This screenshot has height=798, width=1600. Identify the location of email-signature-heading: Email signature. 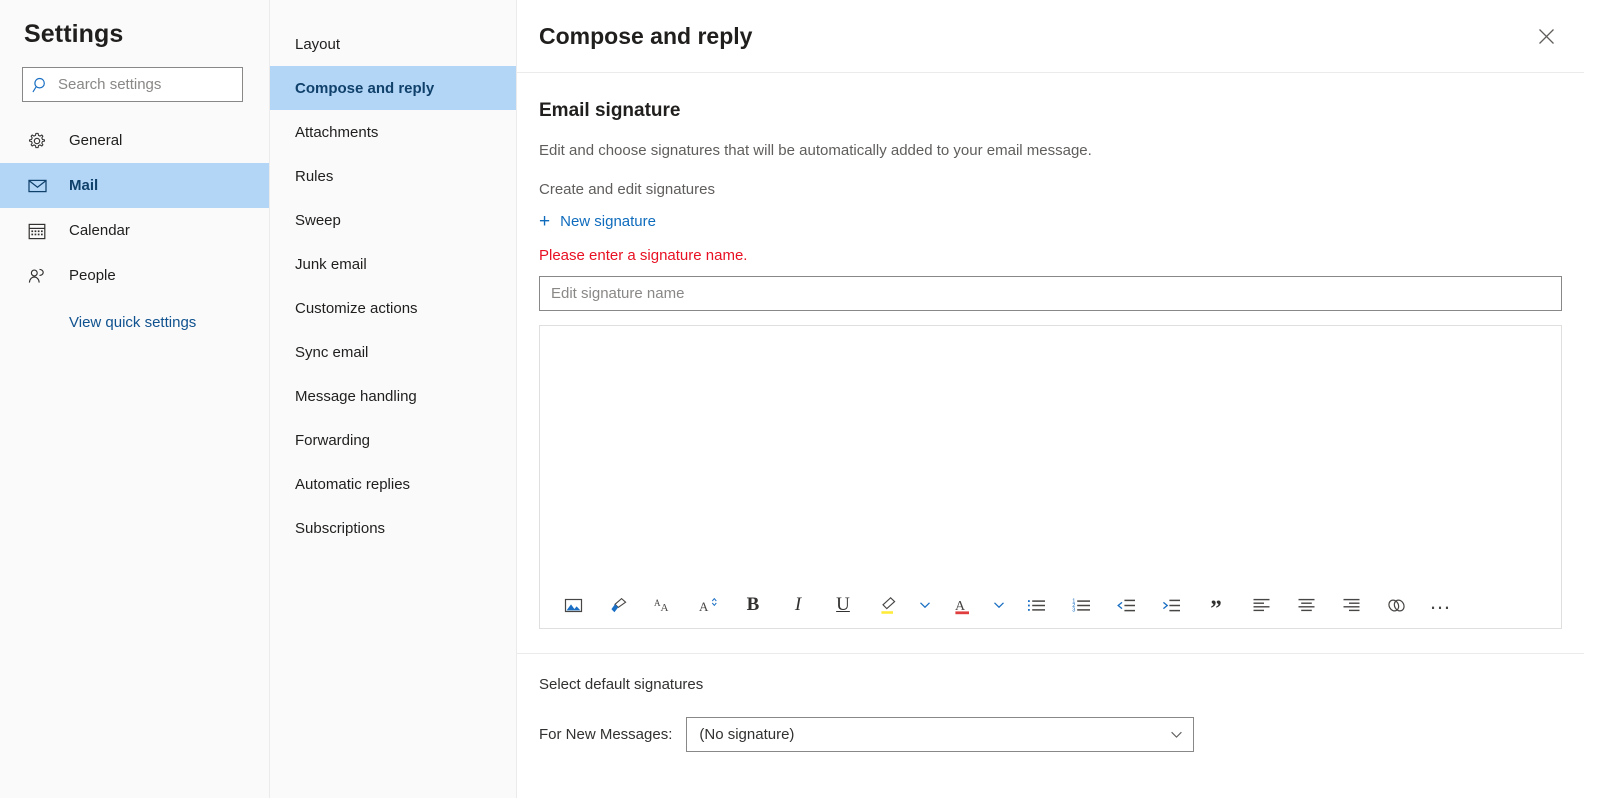
(610, 110).